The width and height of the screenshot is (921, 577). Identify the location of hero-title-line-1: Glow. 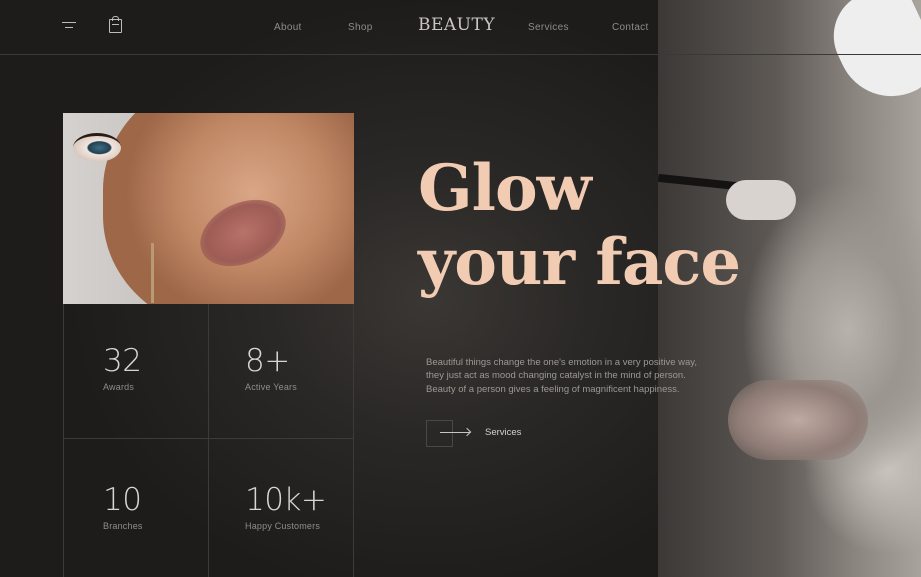
(505, 188).